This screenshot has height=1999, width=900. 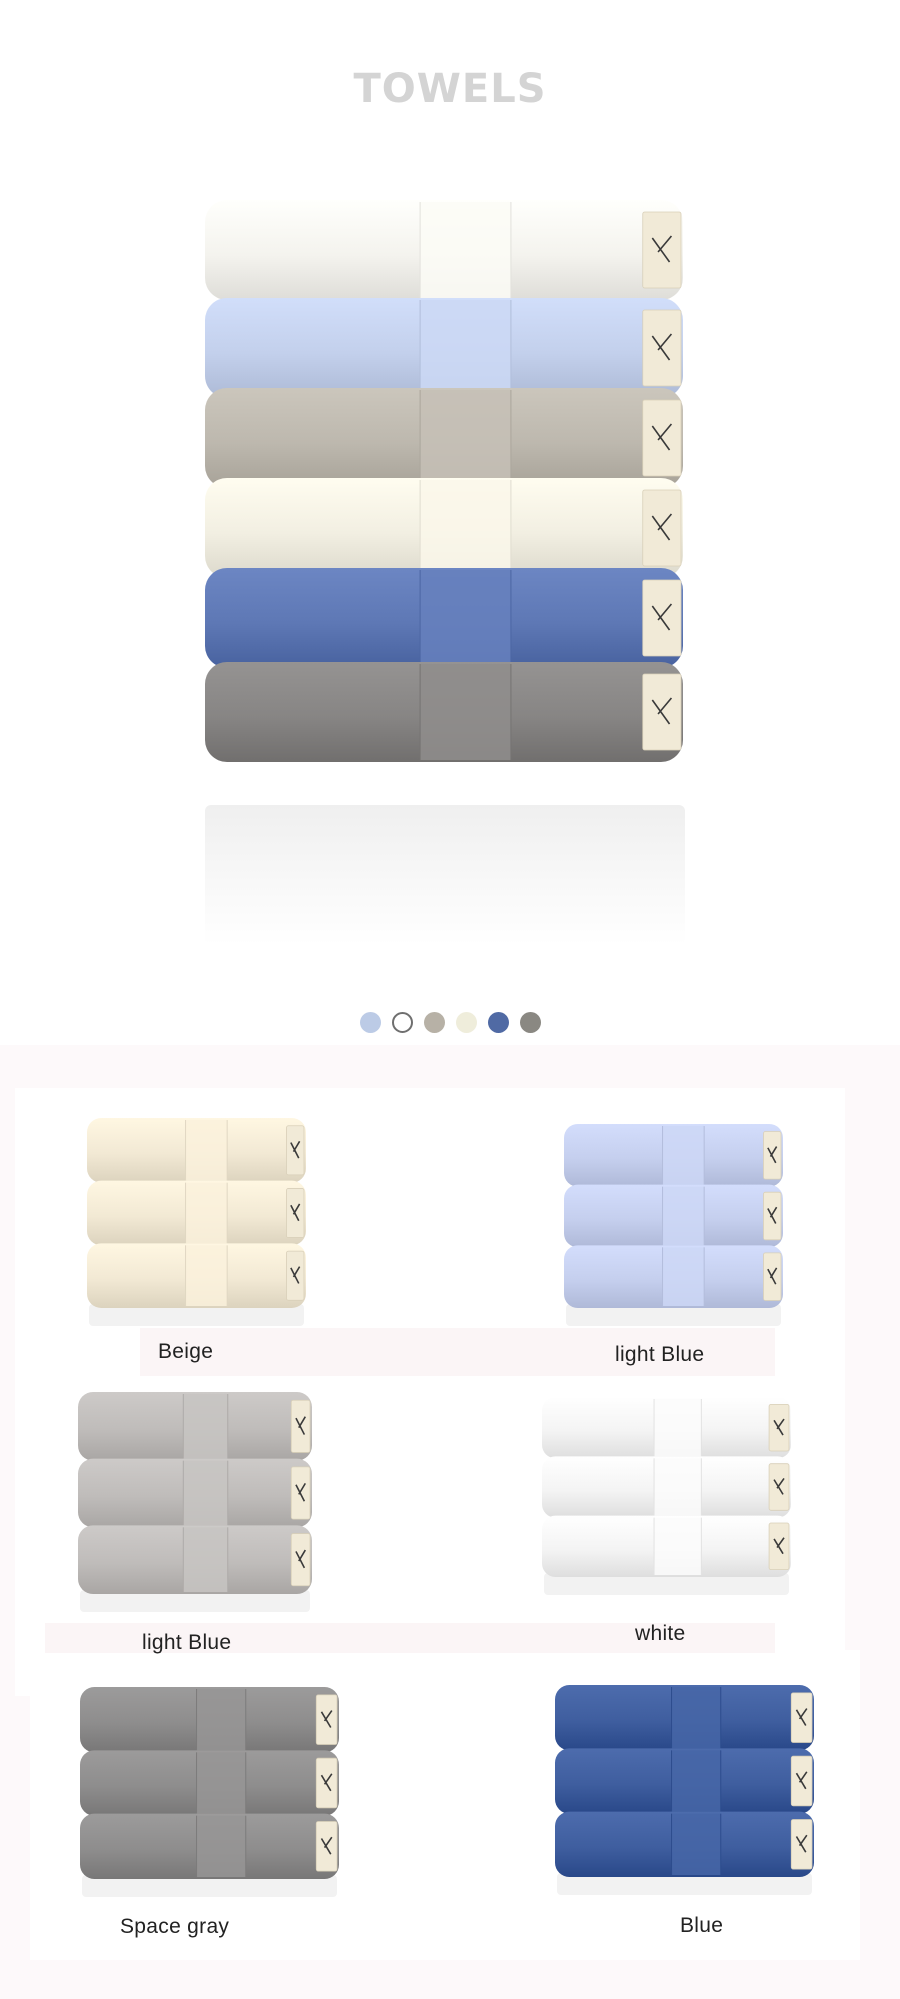 What do you see at coordinates (702, 1925) in the screenshot?
I see `variant-label: Blue` at bounding box center [702, 1925].